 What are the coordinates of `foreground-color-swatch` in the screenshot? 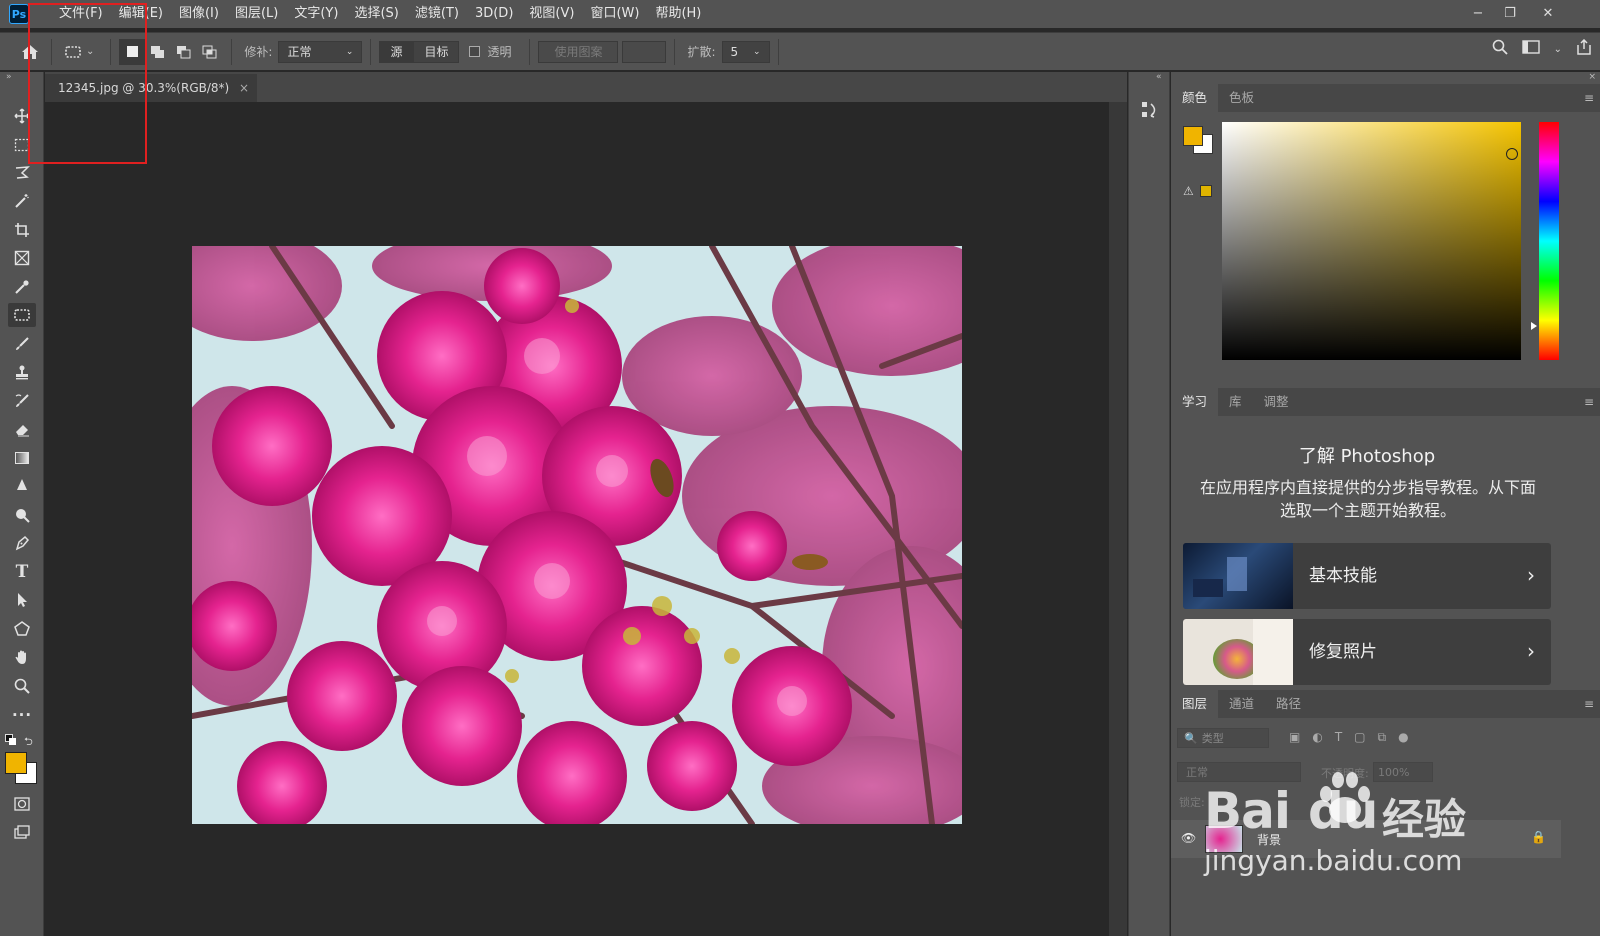 It's located at (16, 763).